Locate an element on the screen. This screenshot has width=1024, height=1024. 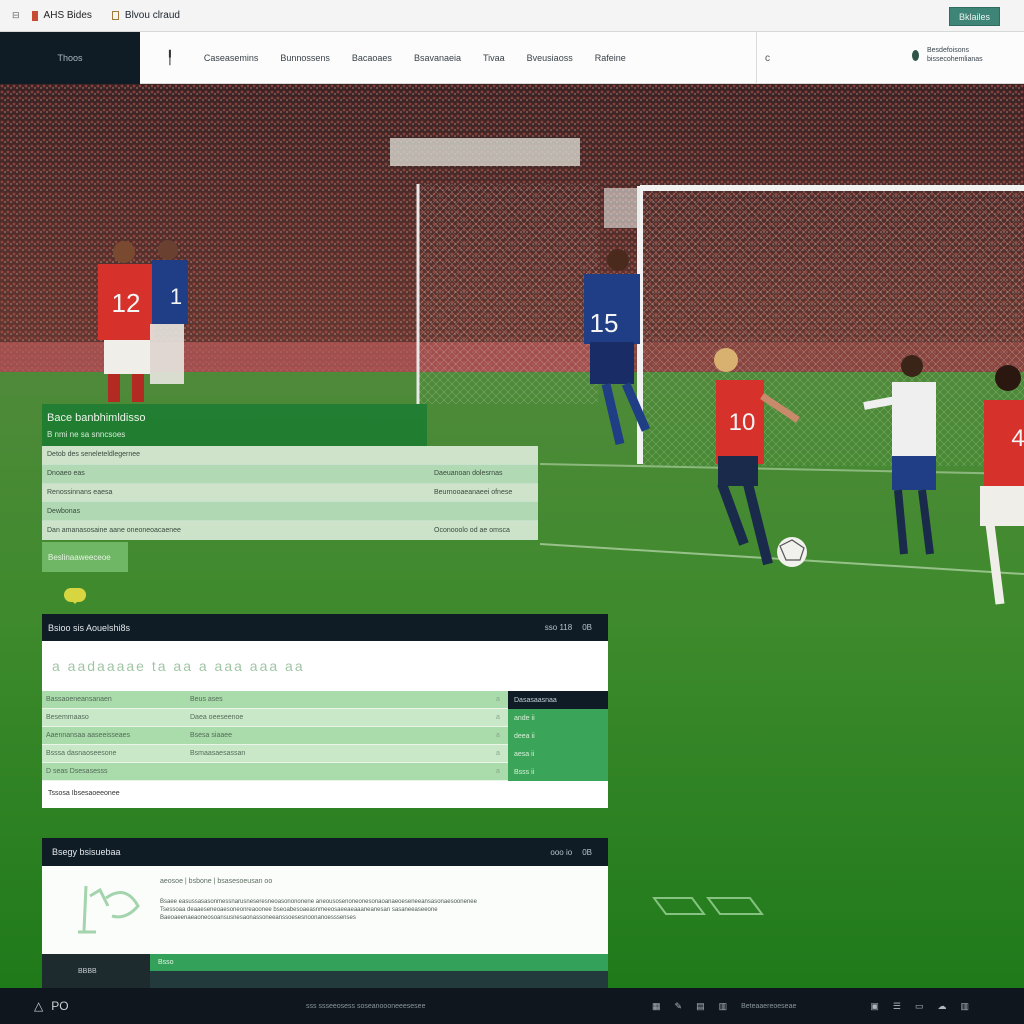
header-cta-button: Bklailes is located at coordinates (974, 16).